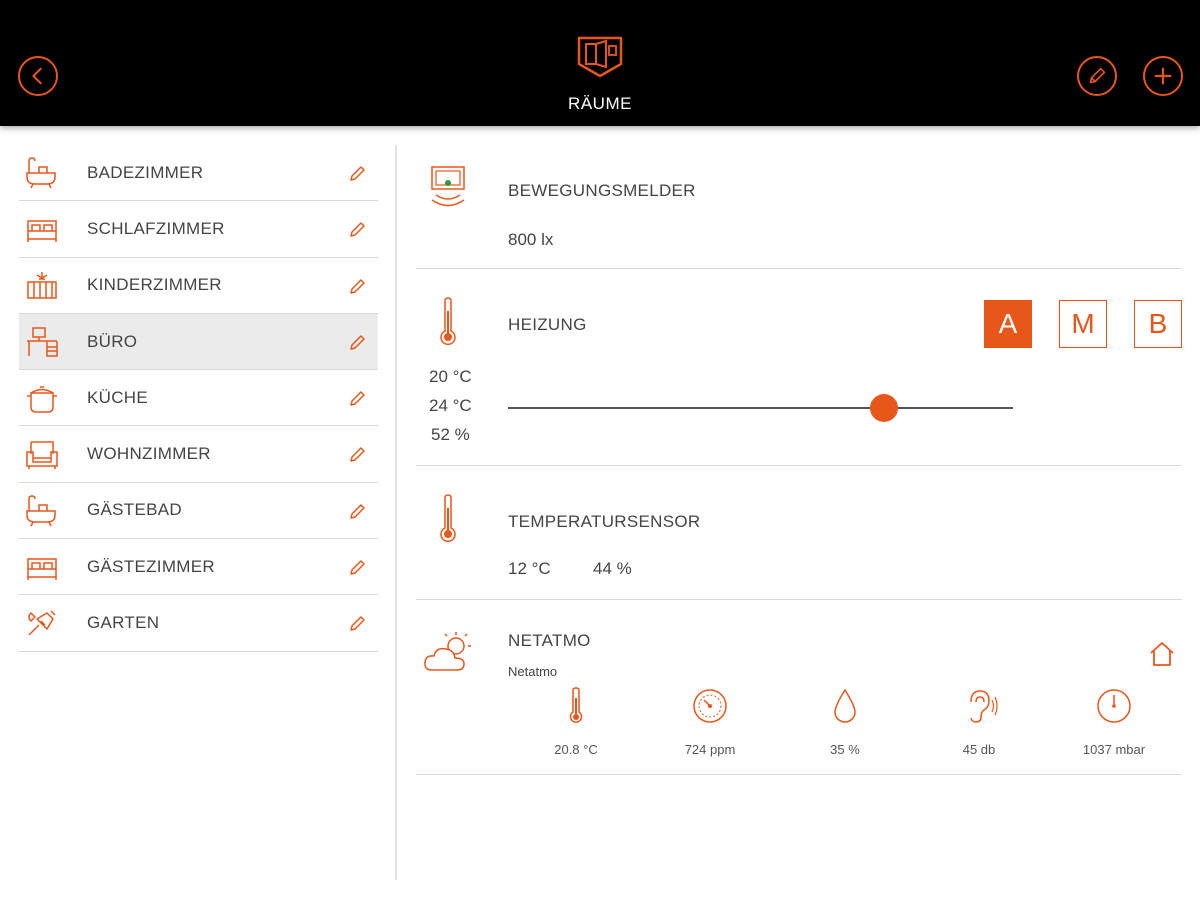 The image size is (1200, 900). I want to click on metric-pressure: 1037 mbar, so click(1114, 721).